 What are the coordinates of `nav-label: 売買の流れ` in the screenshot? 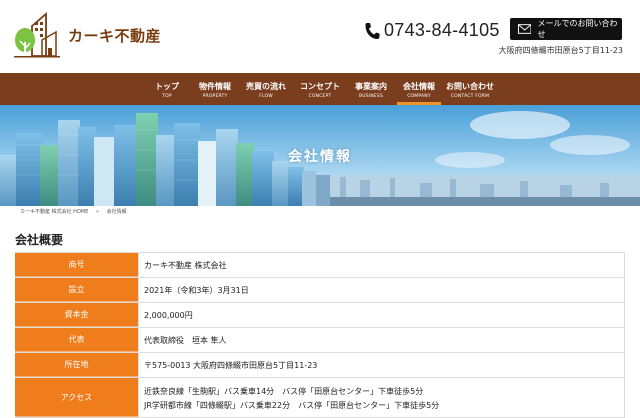 It's located at (266, 86).